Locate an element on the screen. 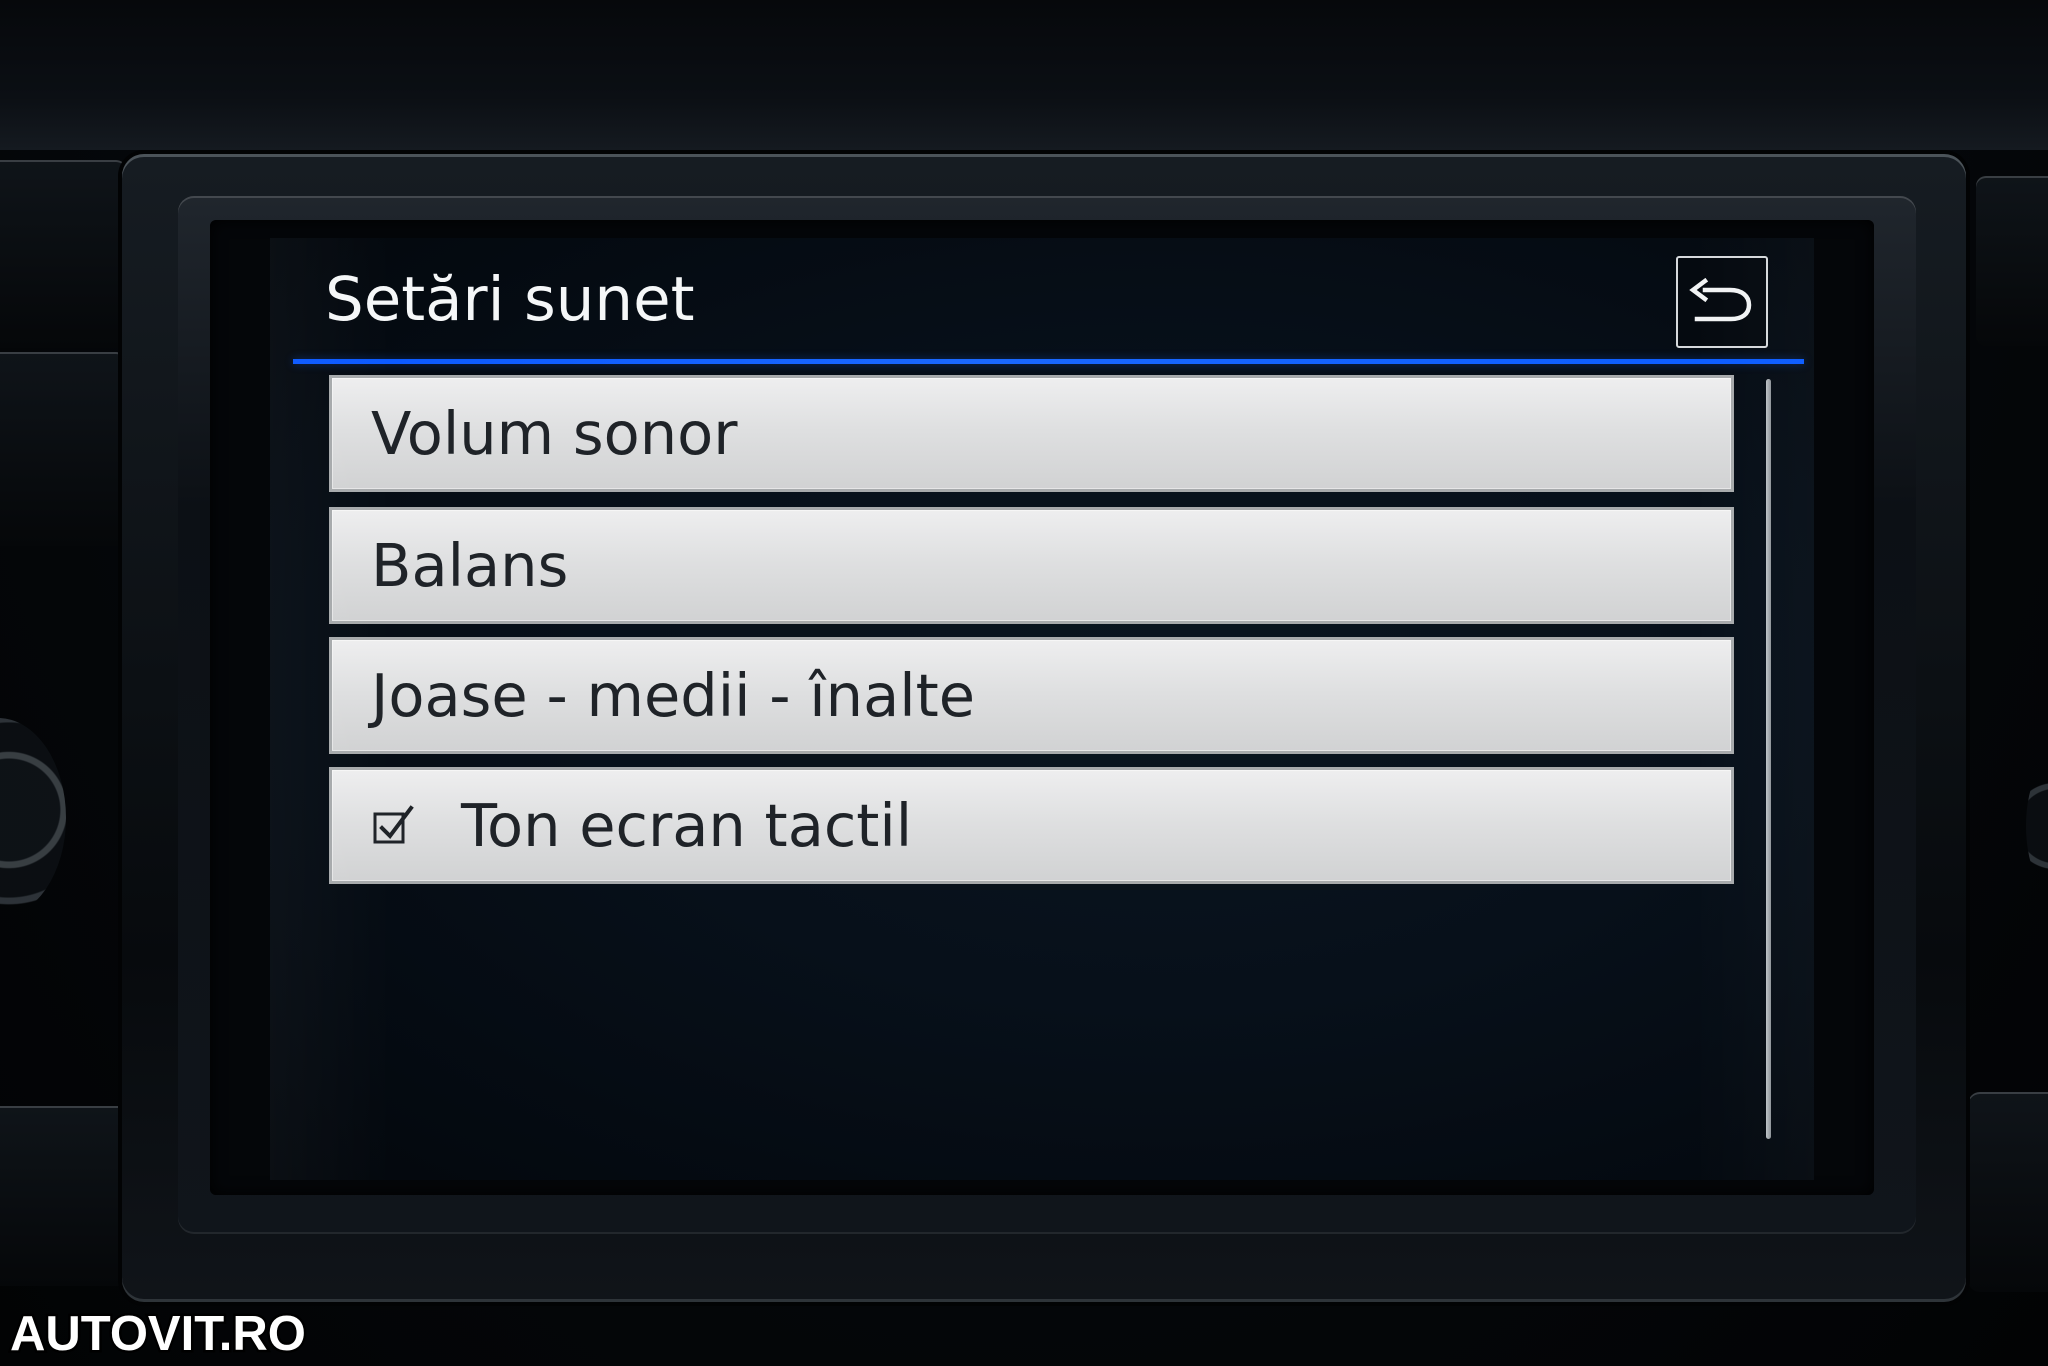 The width and height of the screenshot is (2048, 1366). menu-item-label: Volum sonor is located at coordinates (554, 433).